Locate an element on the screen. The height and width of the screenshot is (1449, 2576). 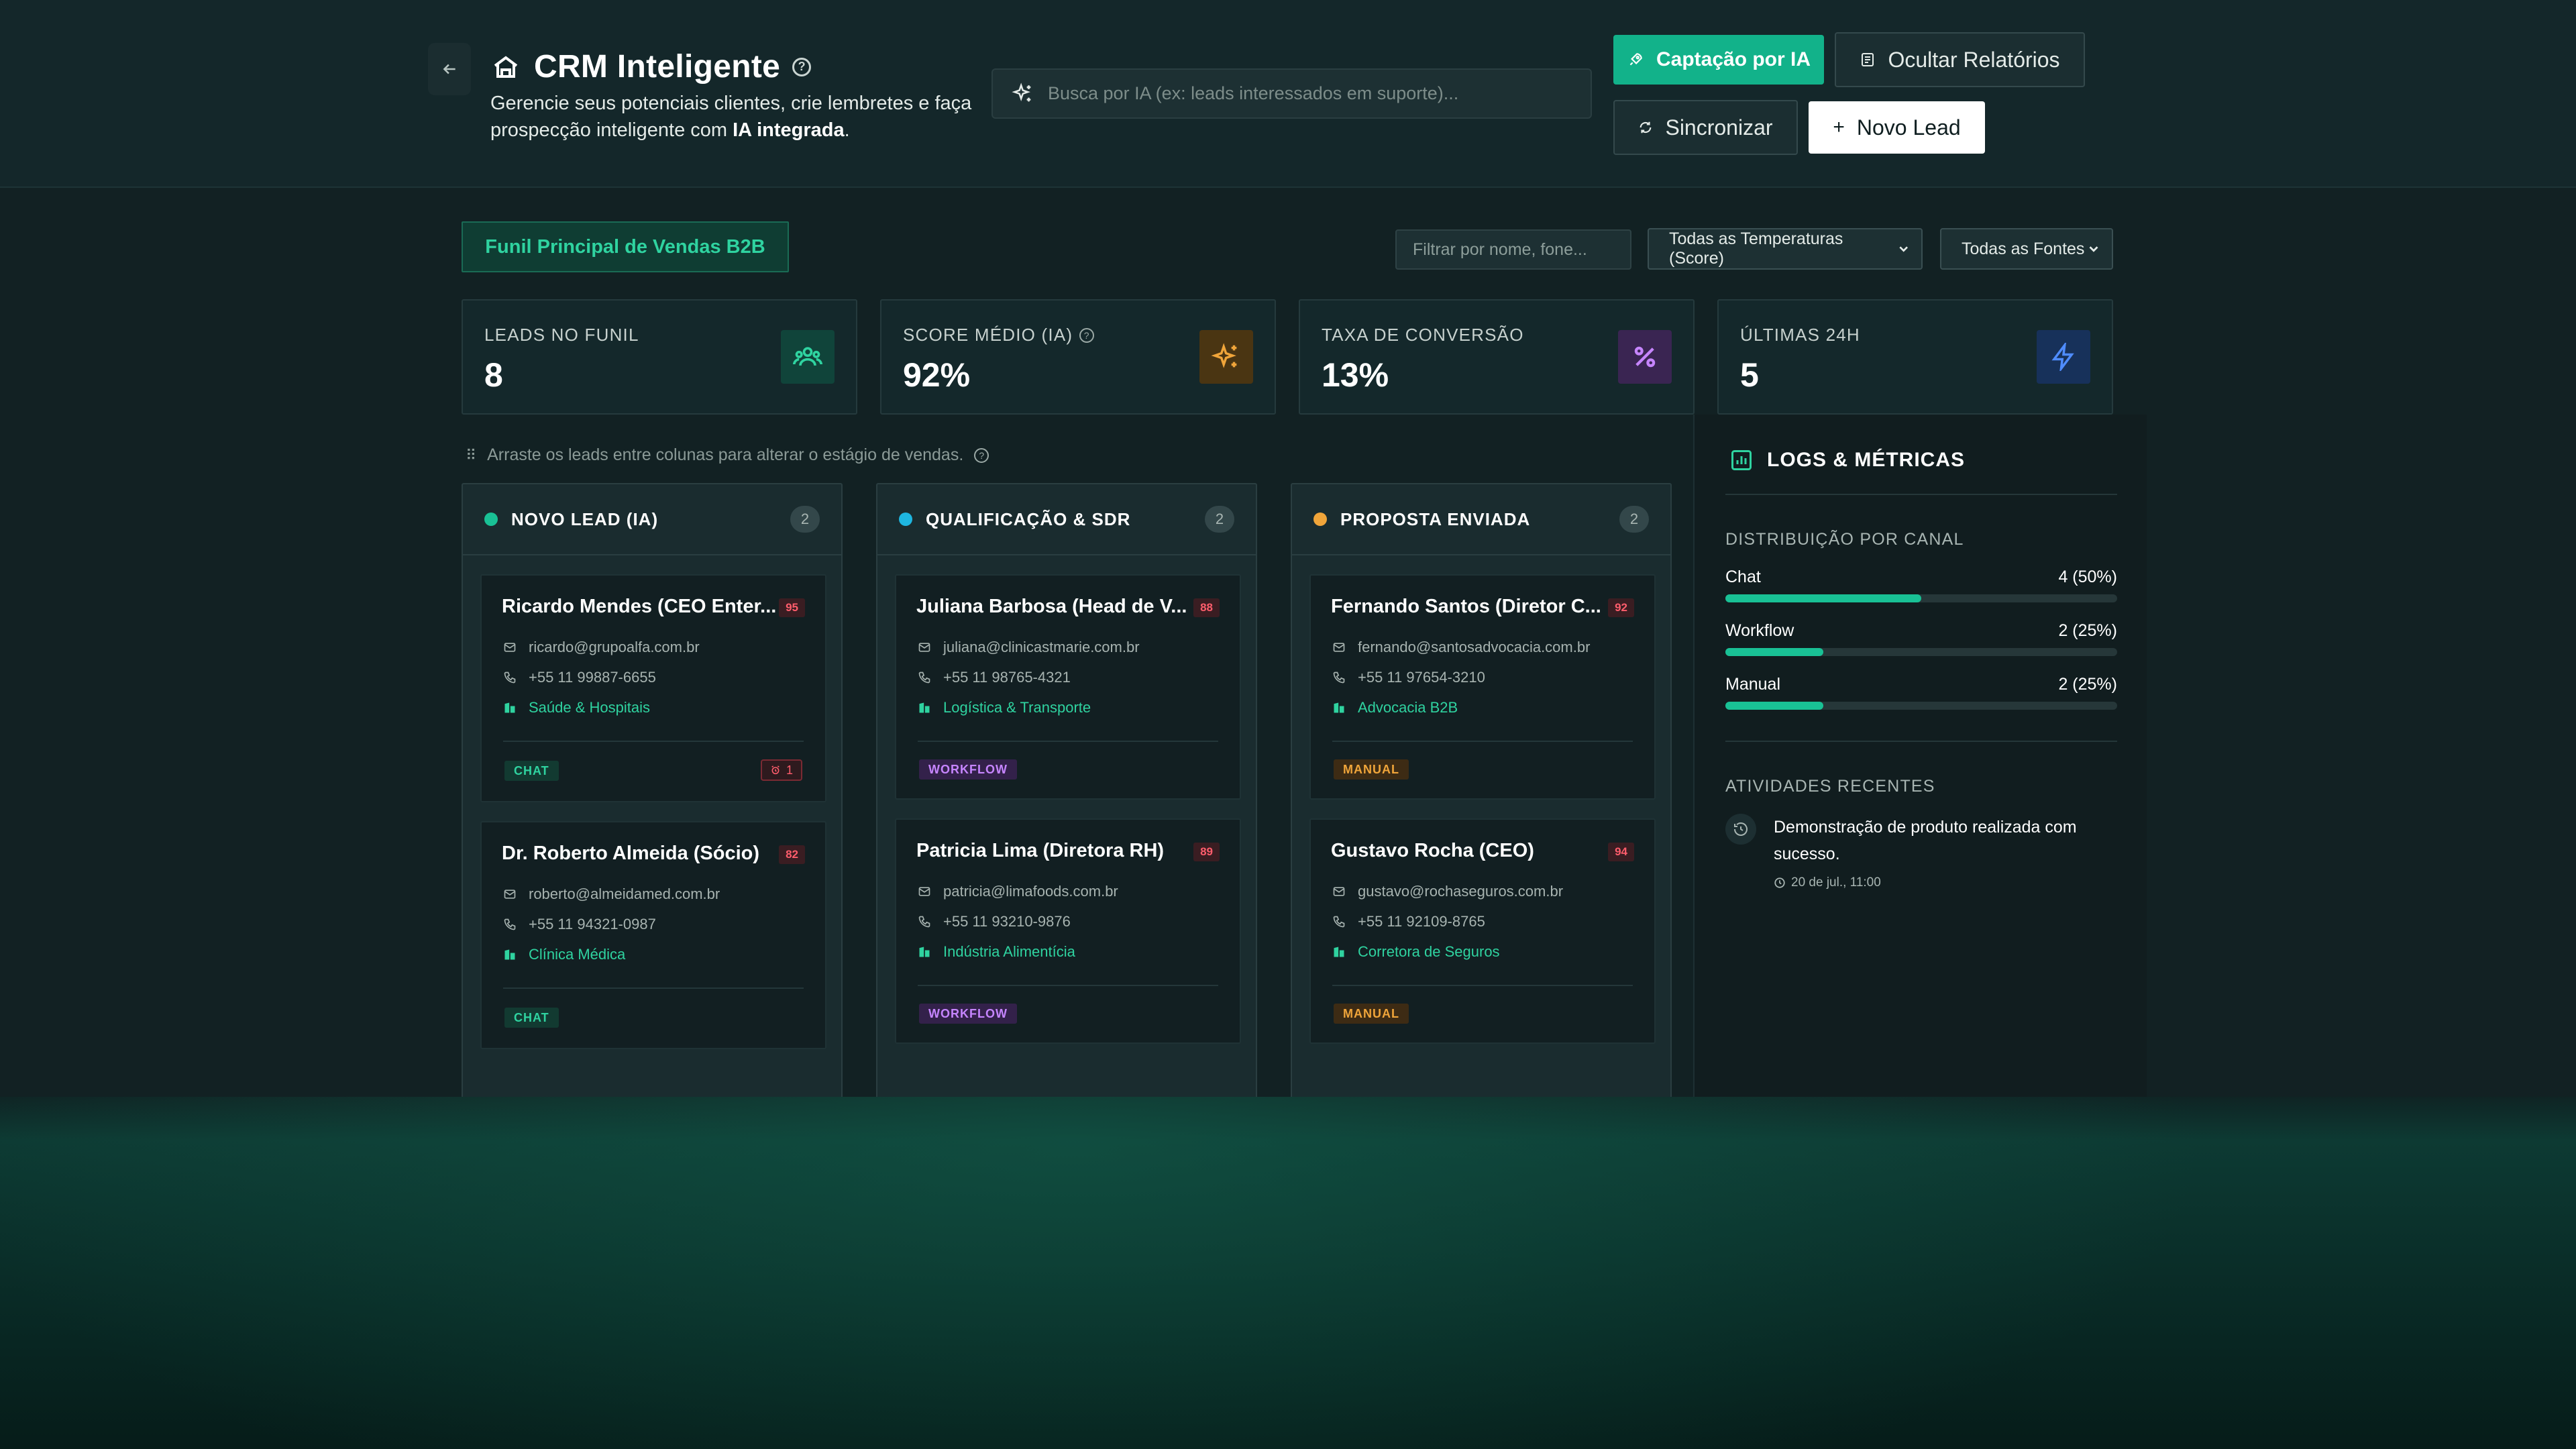
activity-time: 20 de jul., 11:00 is located at coordinates (1827, 882).